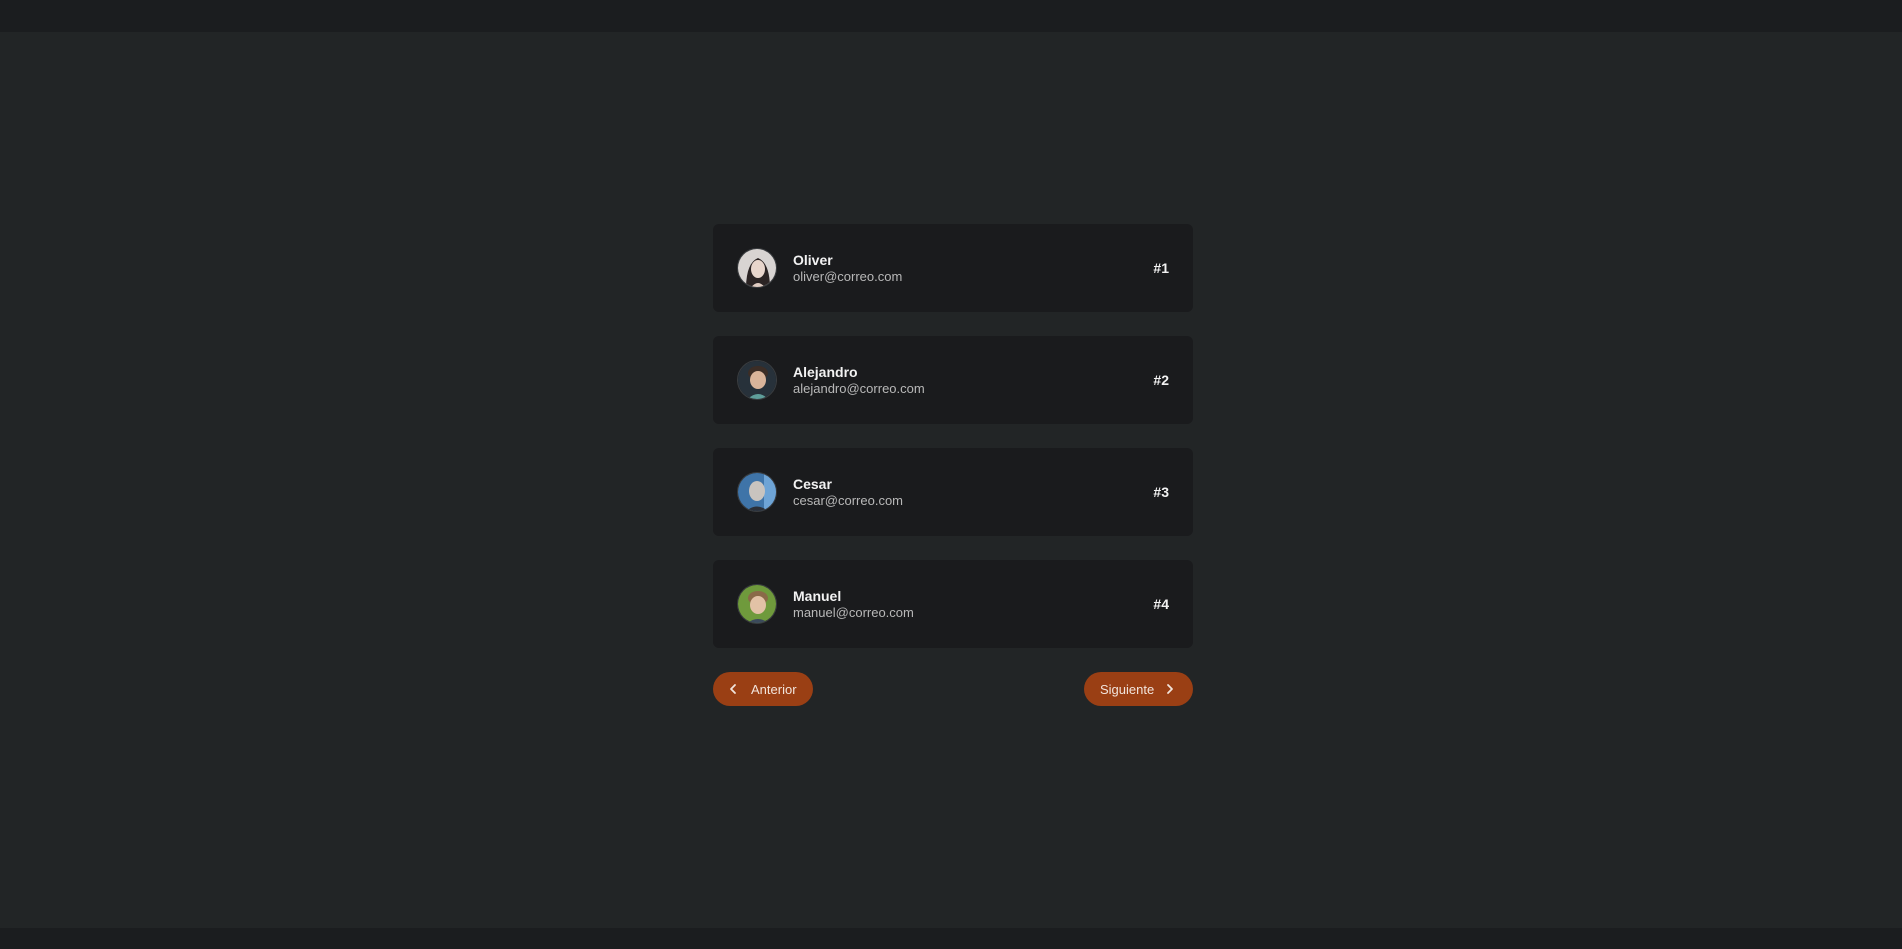 This screenshot has height=949, width=1902. What do you see at coordinates (813, 259) in the screenshot?
I see `user-name: Oliver` at bounding box center [813, 259].